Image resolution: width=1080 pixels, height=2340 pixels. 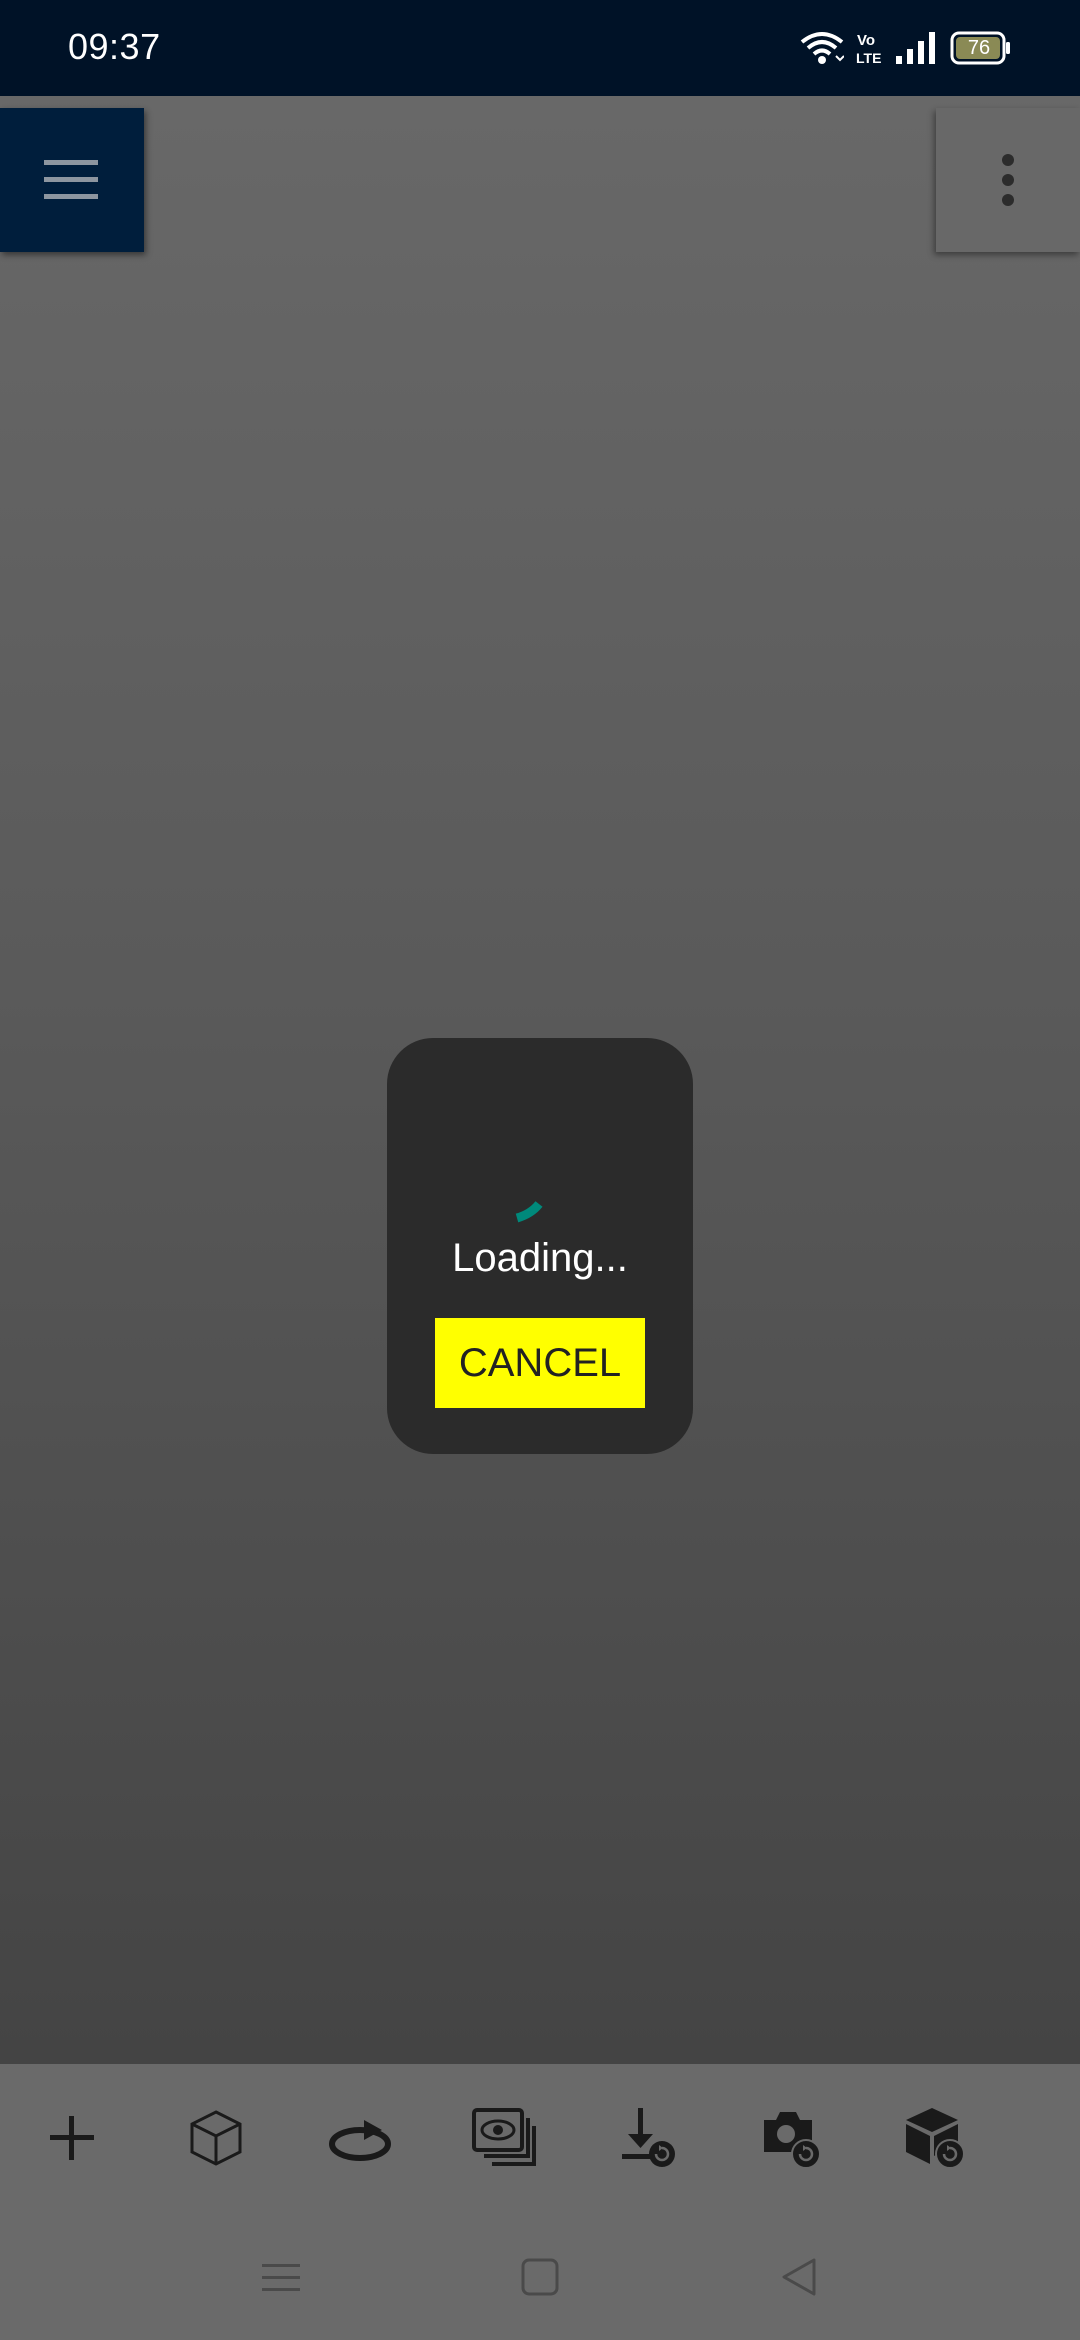 I want to click on svg-text: LTE, so click(x=868, y=58).